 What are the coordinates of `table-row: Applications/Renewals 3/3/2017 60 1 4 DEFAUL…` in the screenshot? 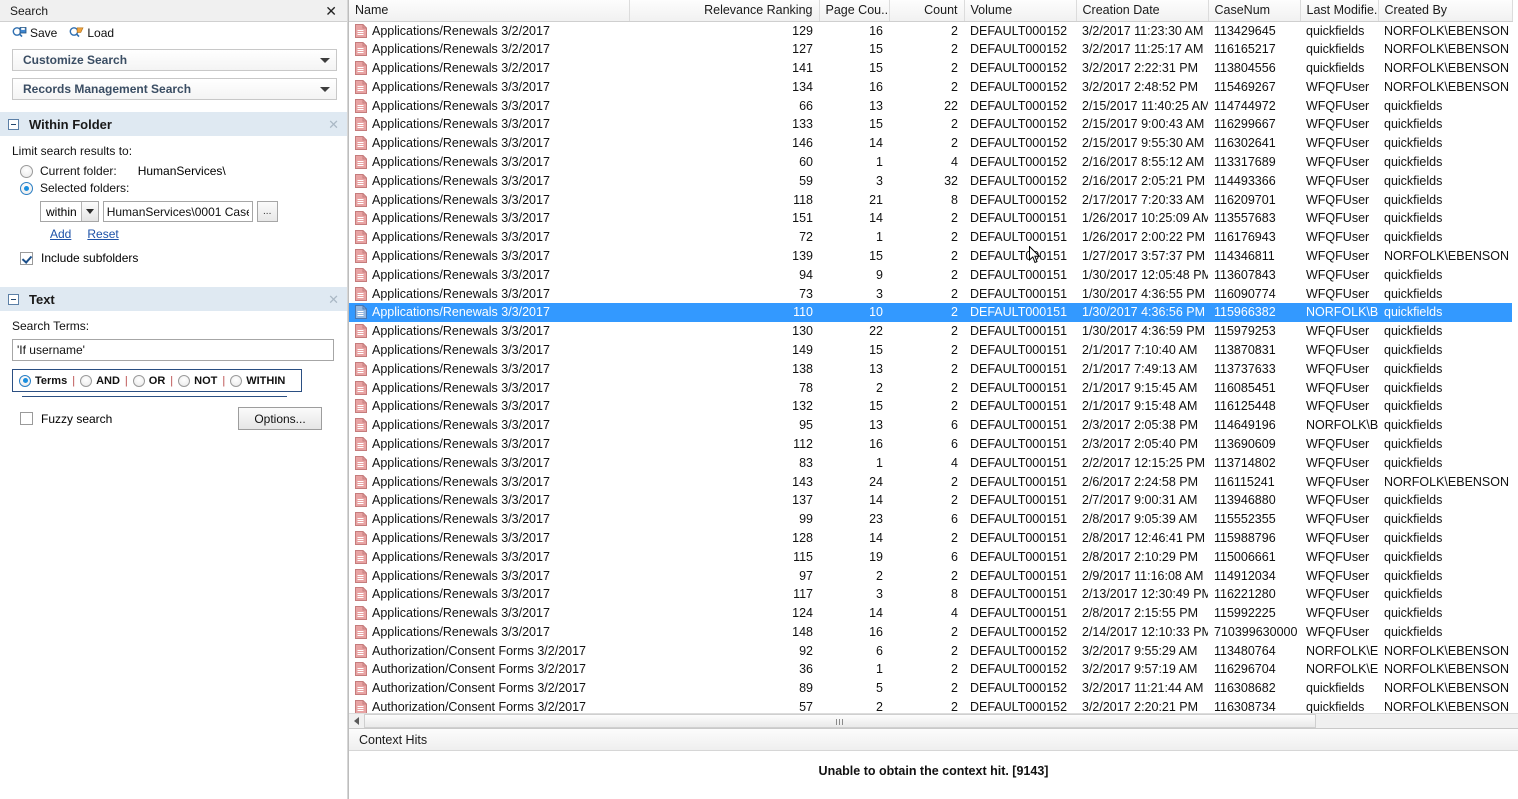 It's located at (930, 162).